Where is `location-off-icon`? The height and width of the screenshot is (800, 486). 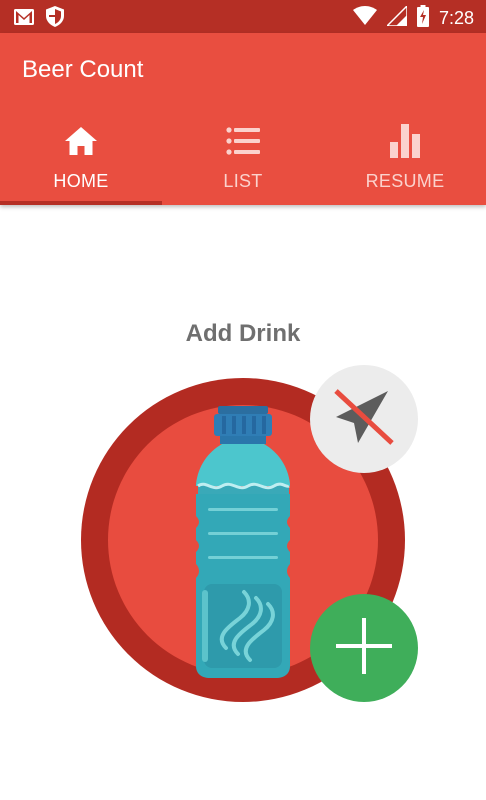 location-off-icon is located at coordinates (364, 419).